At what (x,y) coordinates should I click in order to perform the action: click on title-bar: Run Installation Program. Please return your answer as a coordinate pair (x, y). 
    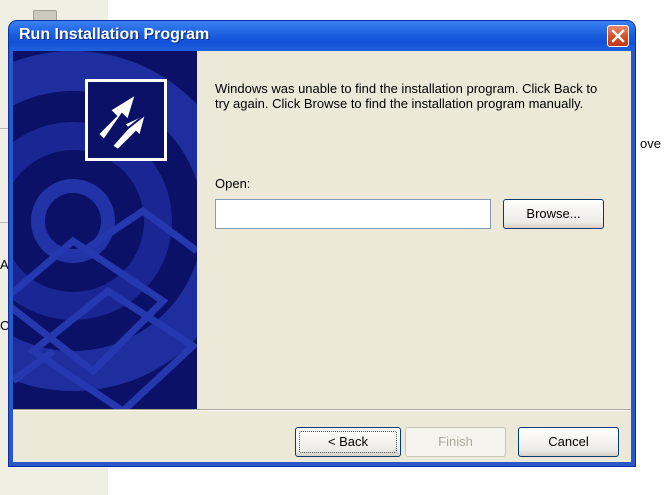
    Looking at the image, I should click on (322, 36).